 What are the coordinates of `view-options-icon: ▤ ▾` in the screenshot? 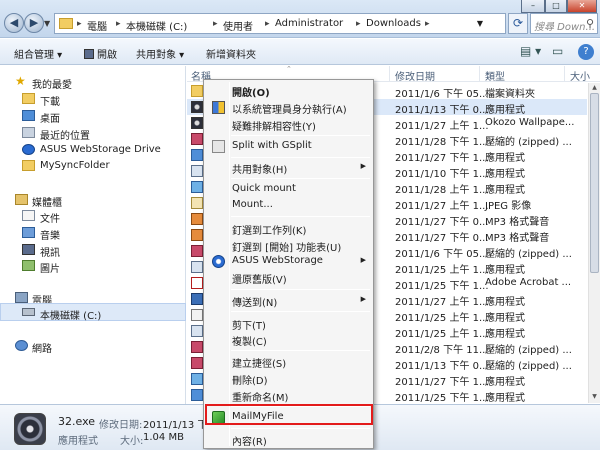 It's located at (530, 51).